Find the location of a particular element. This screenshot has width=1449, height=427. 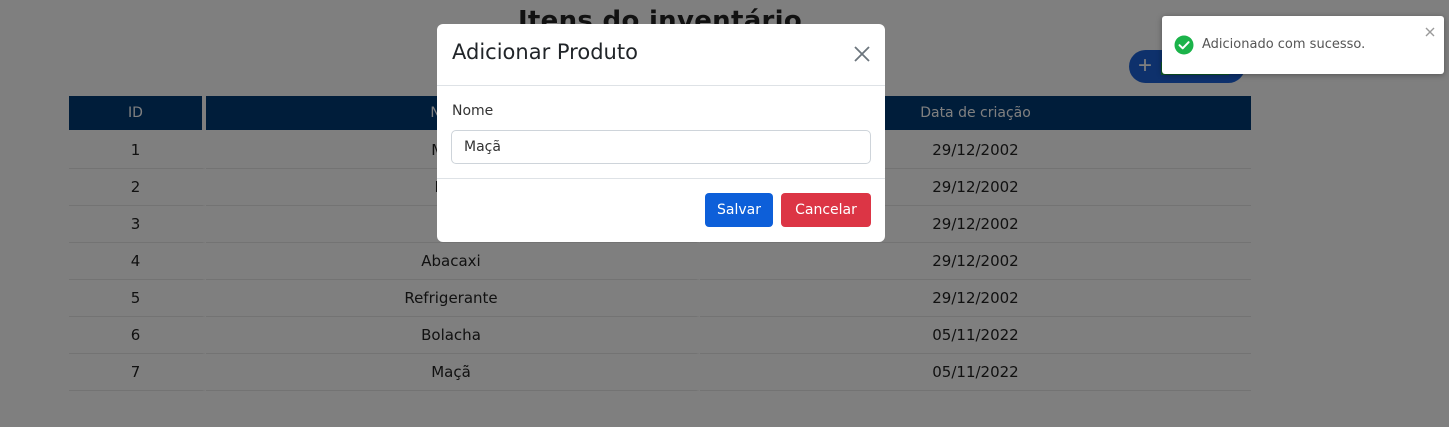

toast-close-button is located at coordinates (1430, 32).